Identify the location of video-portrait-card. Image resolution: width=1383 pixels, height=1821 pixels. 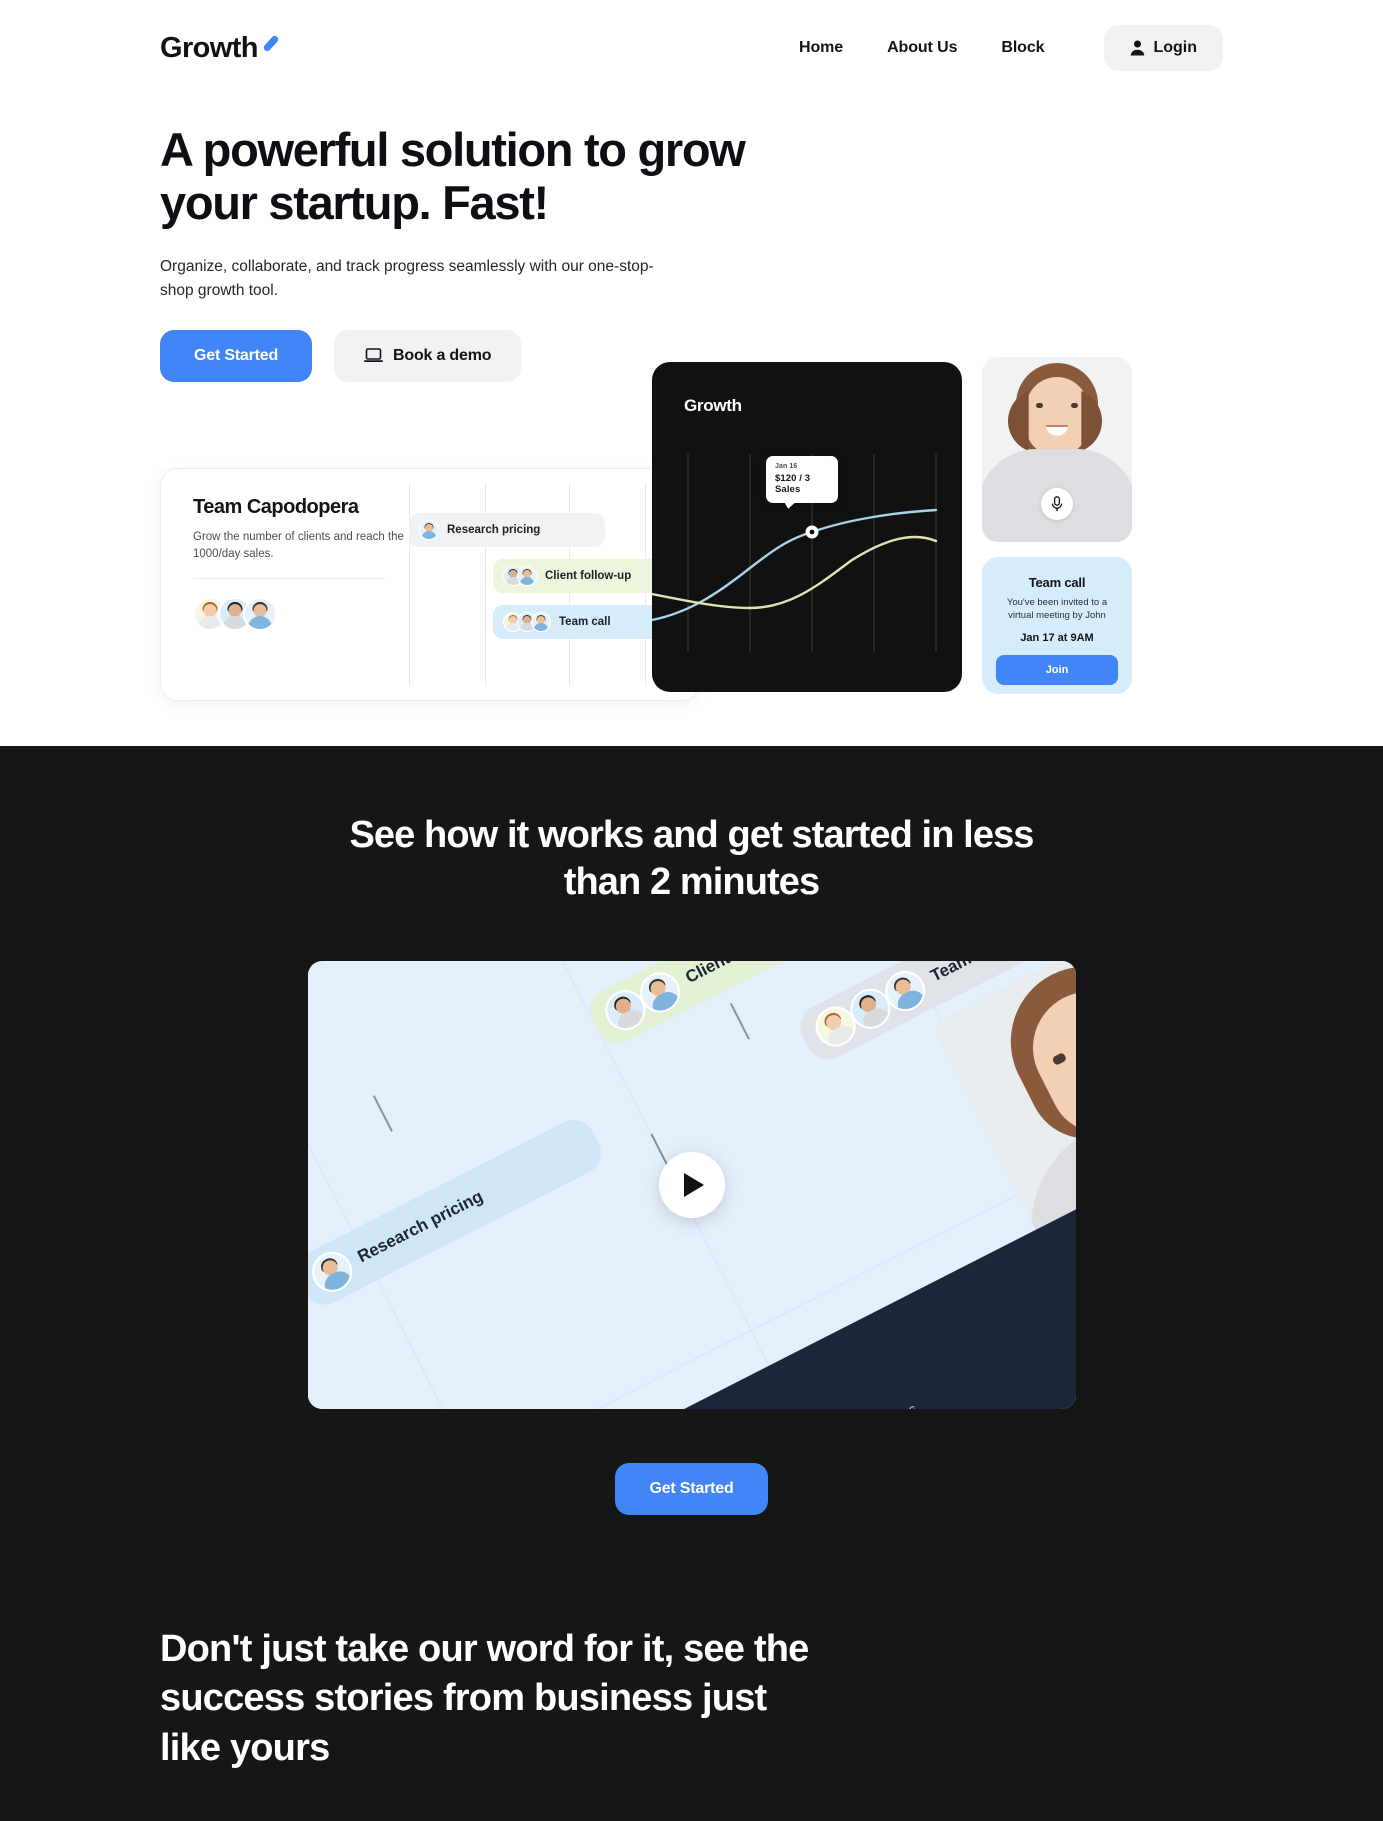
(1057, 449).